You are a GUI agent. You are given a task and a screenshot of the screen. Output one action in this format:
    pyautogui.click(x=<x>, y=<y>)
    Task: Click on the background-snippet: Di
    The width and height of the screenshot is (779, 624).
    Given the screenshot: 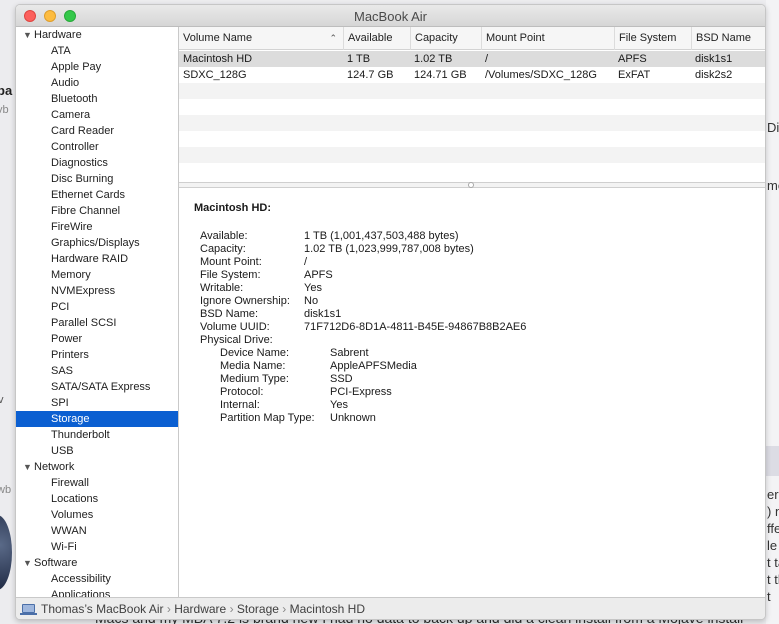 What is the action you would take?
    pyautogui.click(x=773, y=127)
    